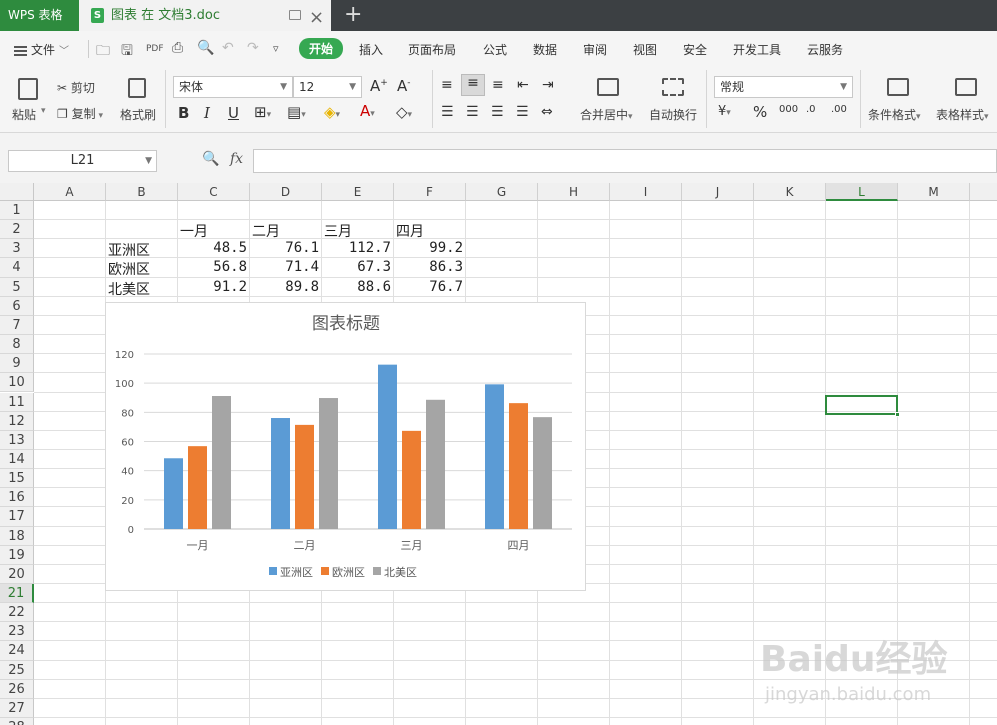  Describe the element at coordinates (522, 112) in the screenshot. I see `justify-icon: ☰` at that location.